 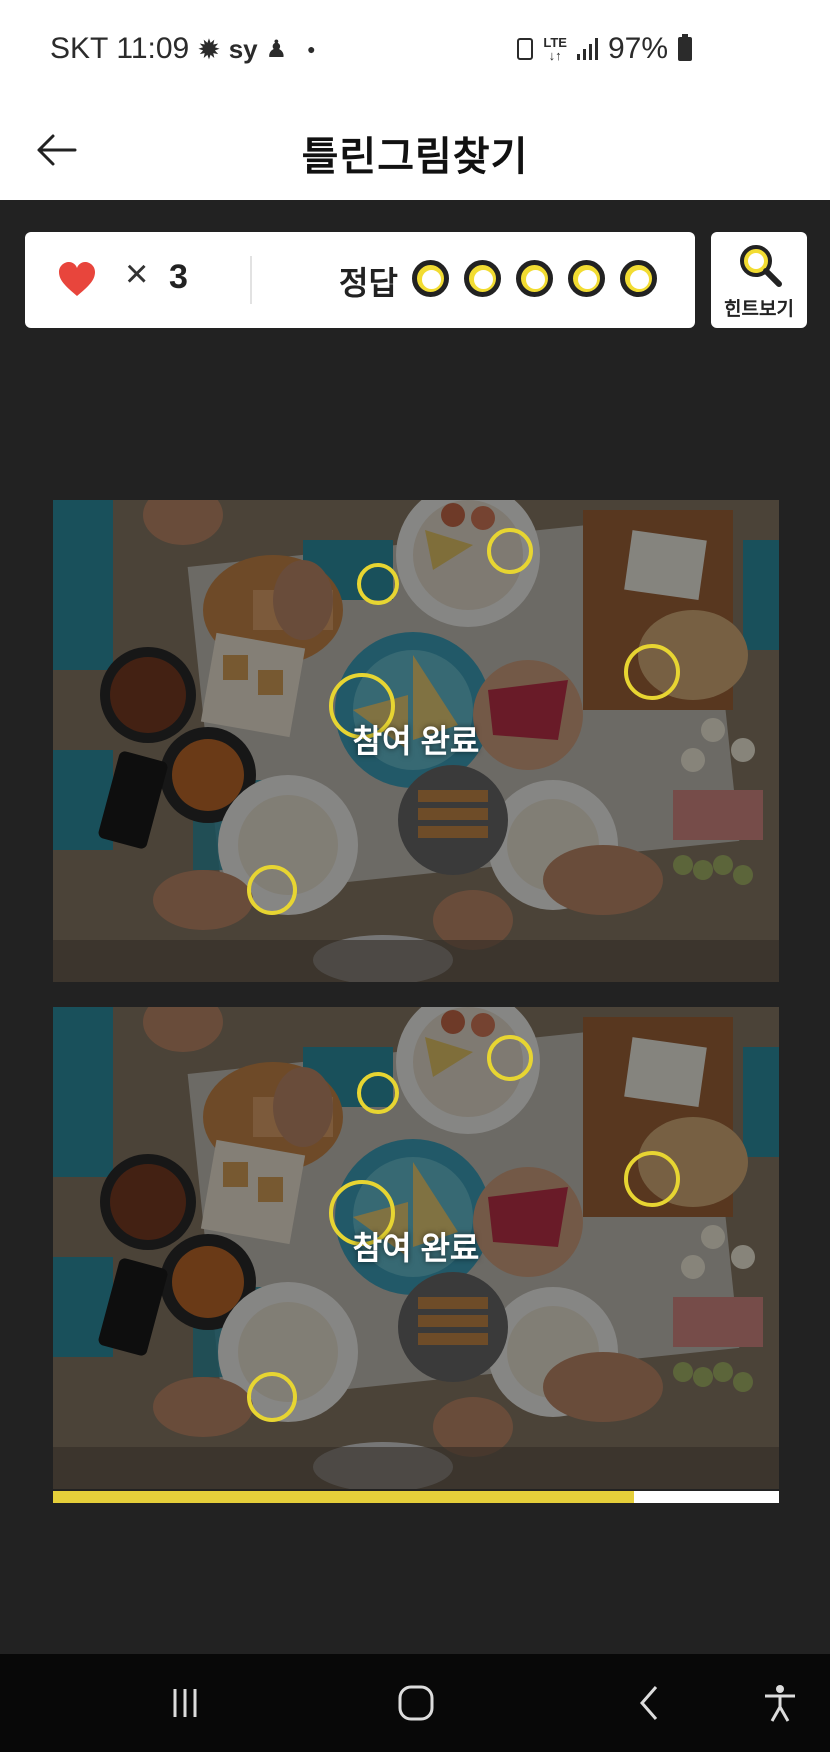 I want to click on battery-icon, so click(x=685, y=47).